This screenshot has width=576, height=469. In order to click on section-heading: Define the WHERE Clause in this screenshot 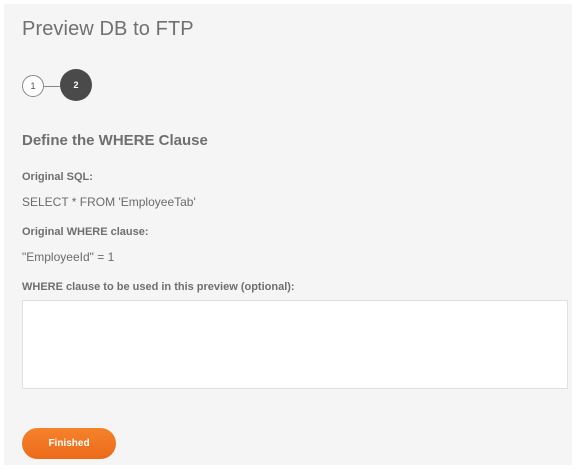, I will do `click(115, 140)`.